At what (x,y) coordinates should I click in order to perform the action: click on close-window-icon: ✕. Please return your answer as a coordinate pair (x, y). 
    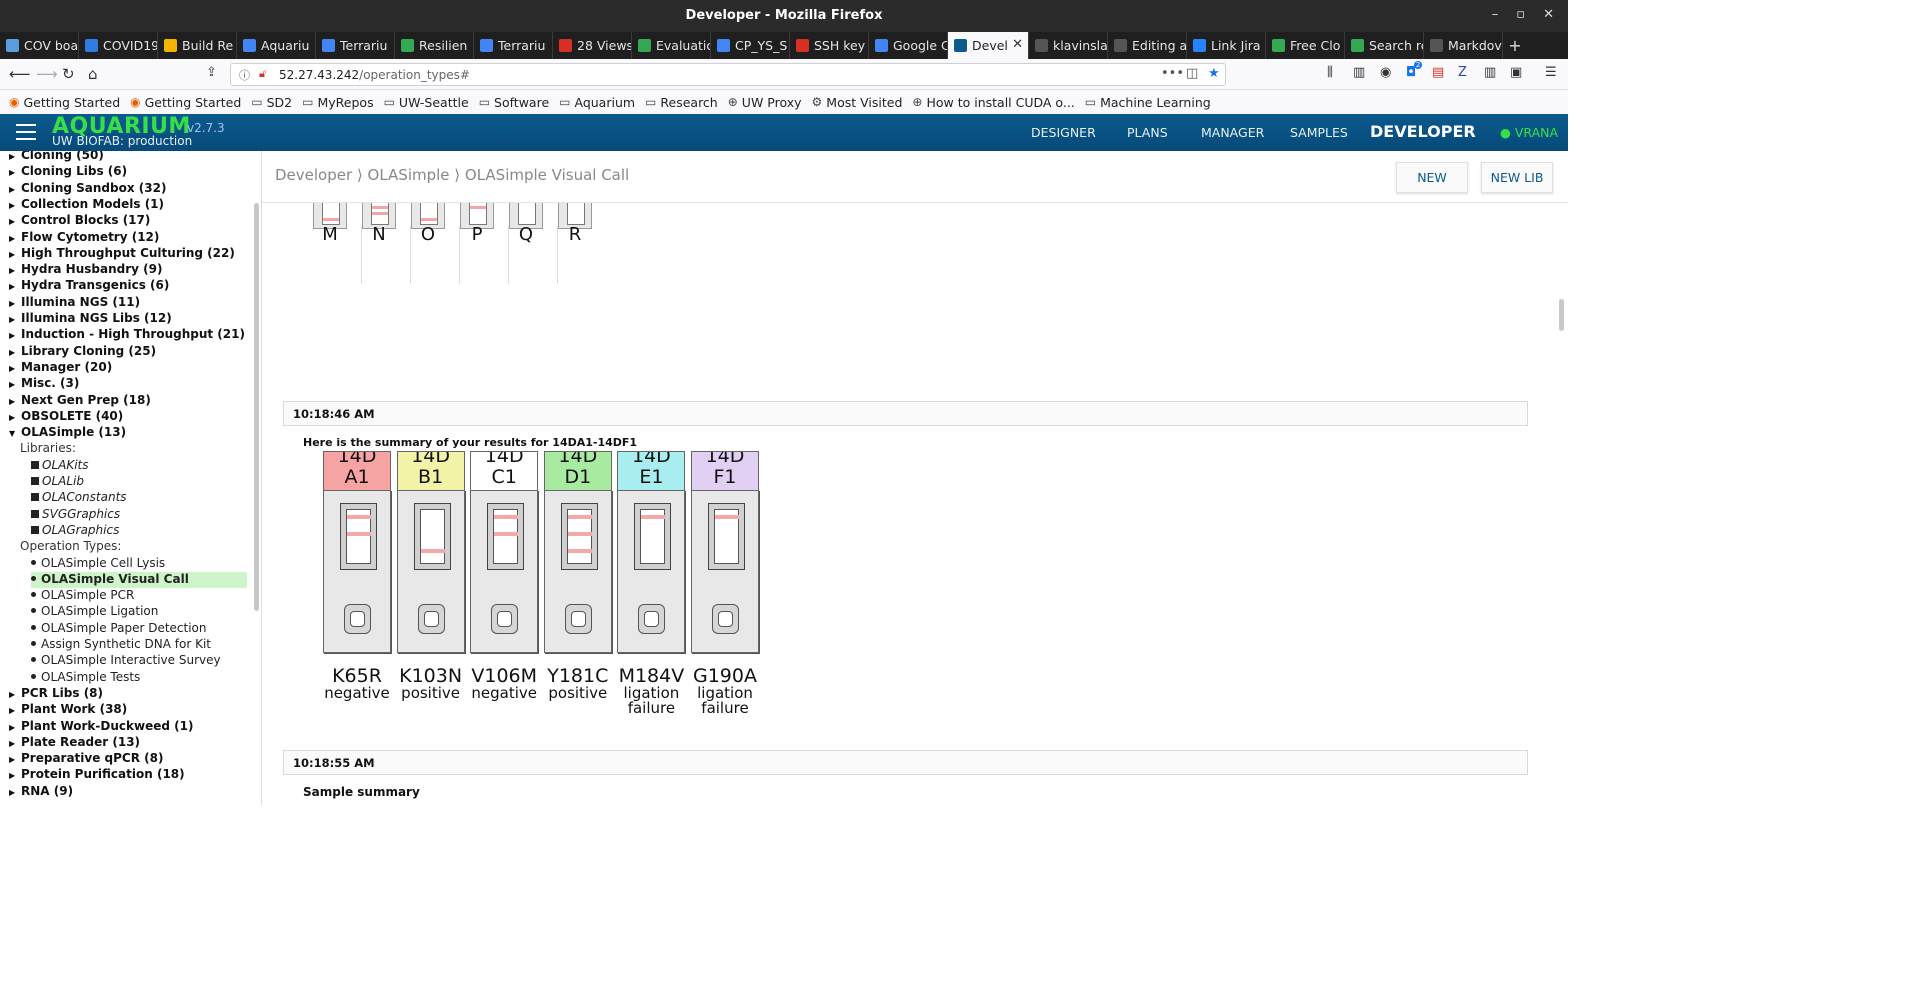
    Looking at the image, I should click on (1548, 14).